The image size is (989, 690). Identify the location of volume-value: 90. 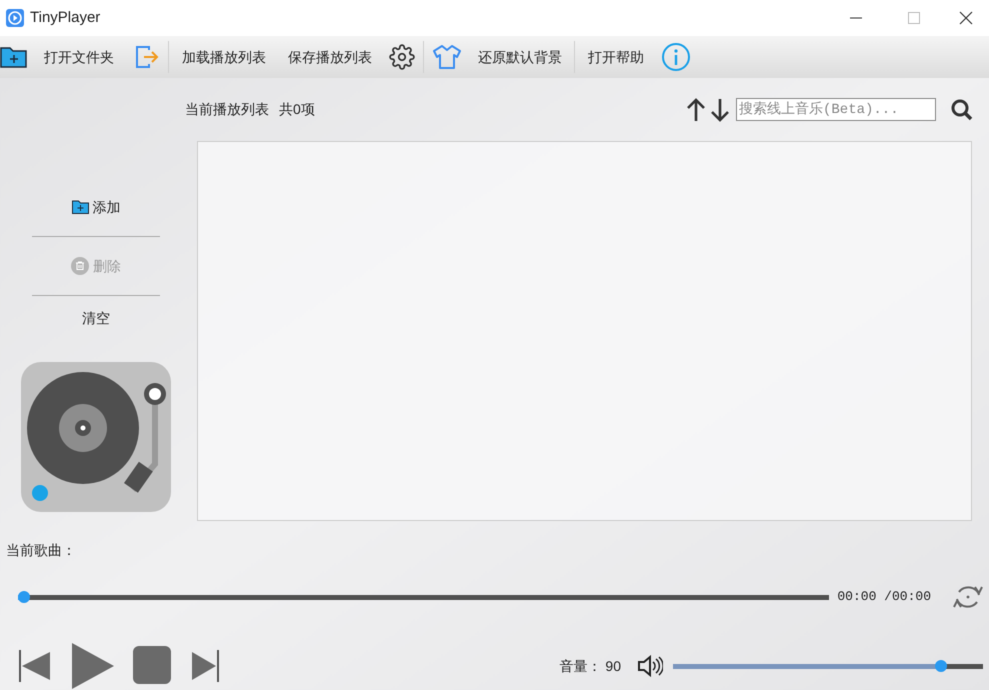
(613, 666).